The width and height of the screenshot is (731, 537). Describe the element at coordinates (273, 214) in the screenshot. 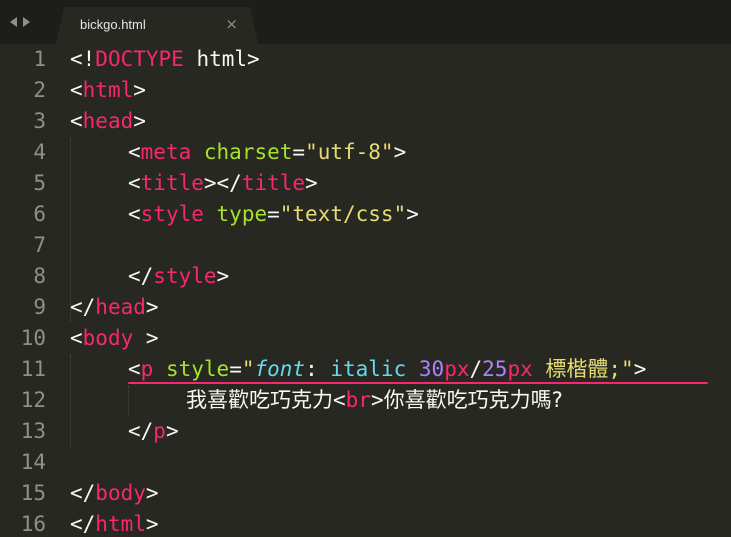

I see `code-text: <style type="text/css">` at that location.